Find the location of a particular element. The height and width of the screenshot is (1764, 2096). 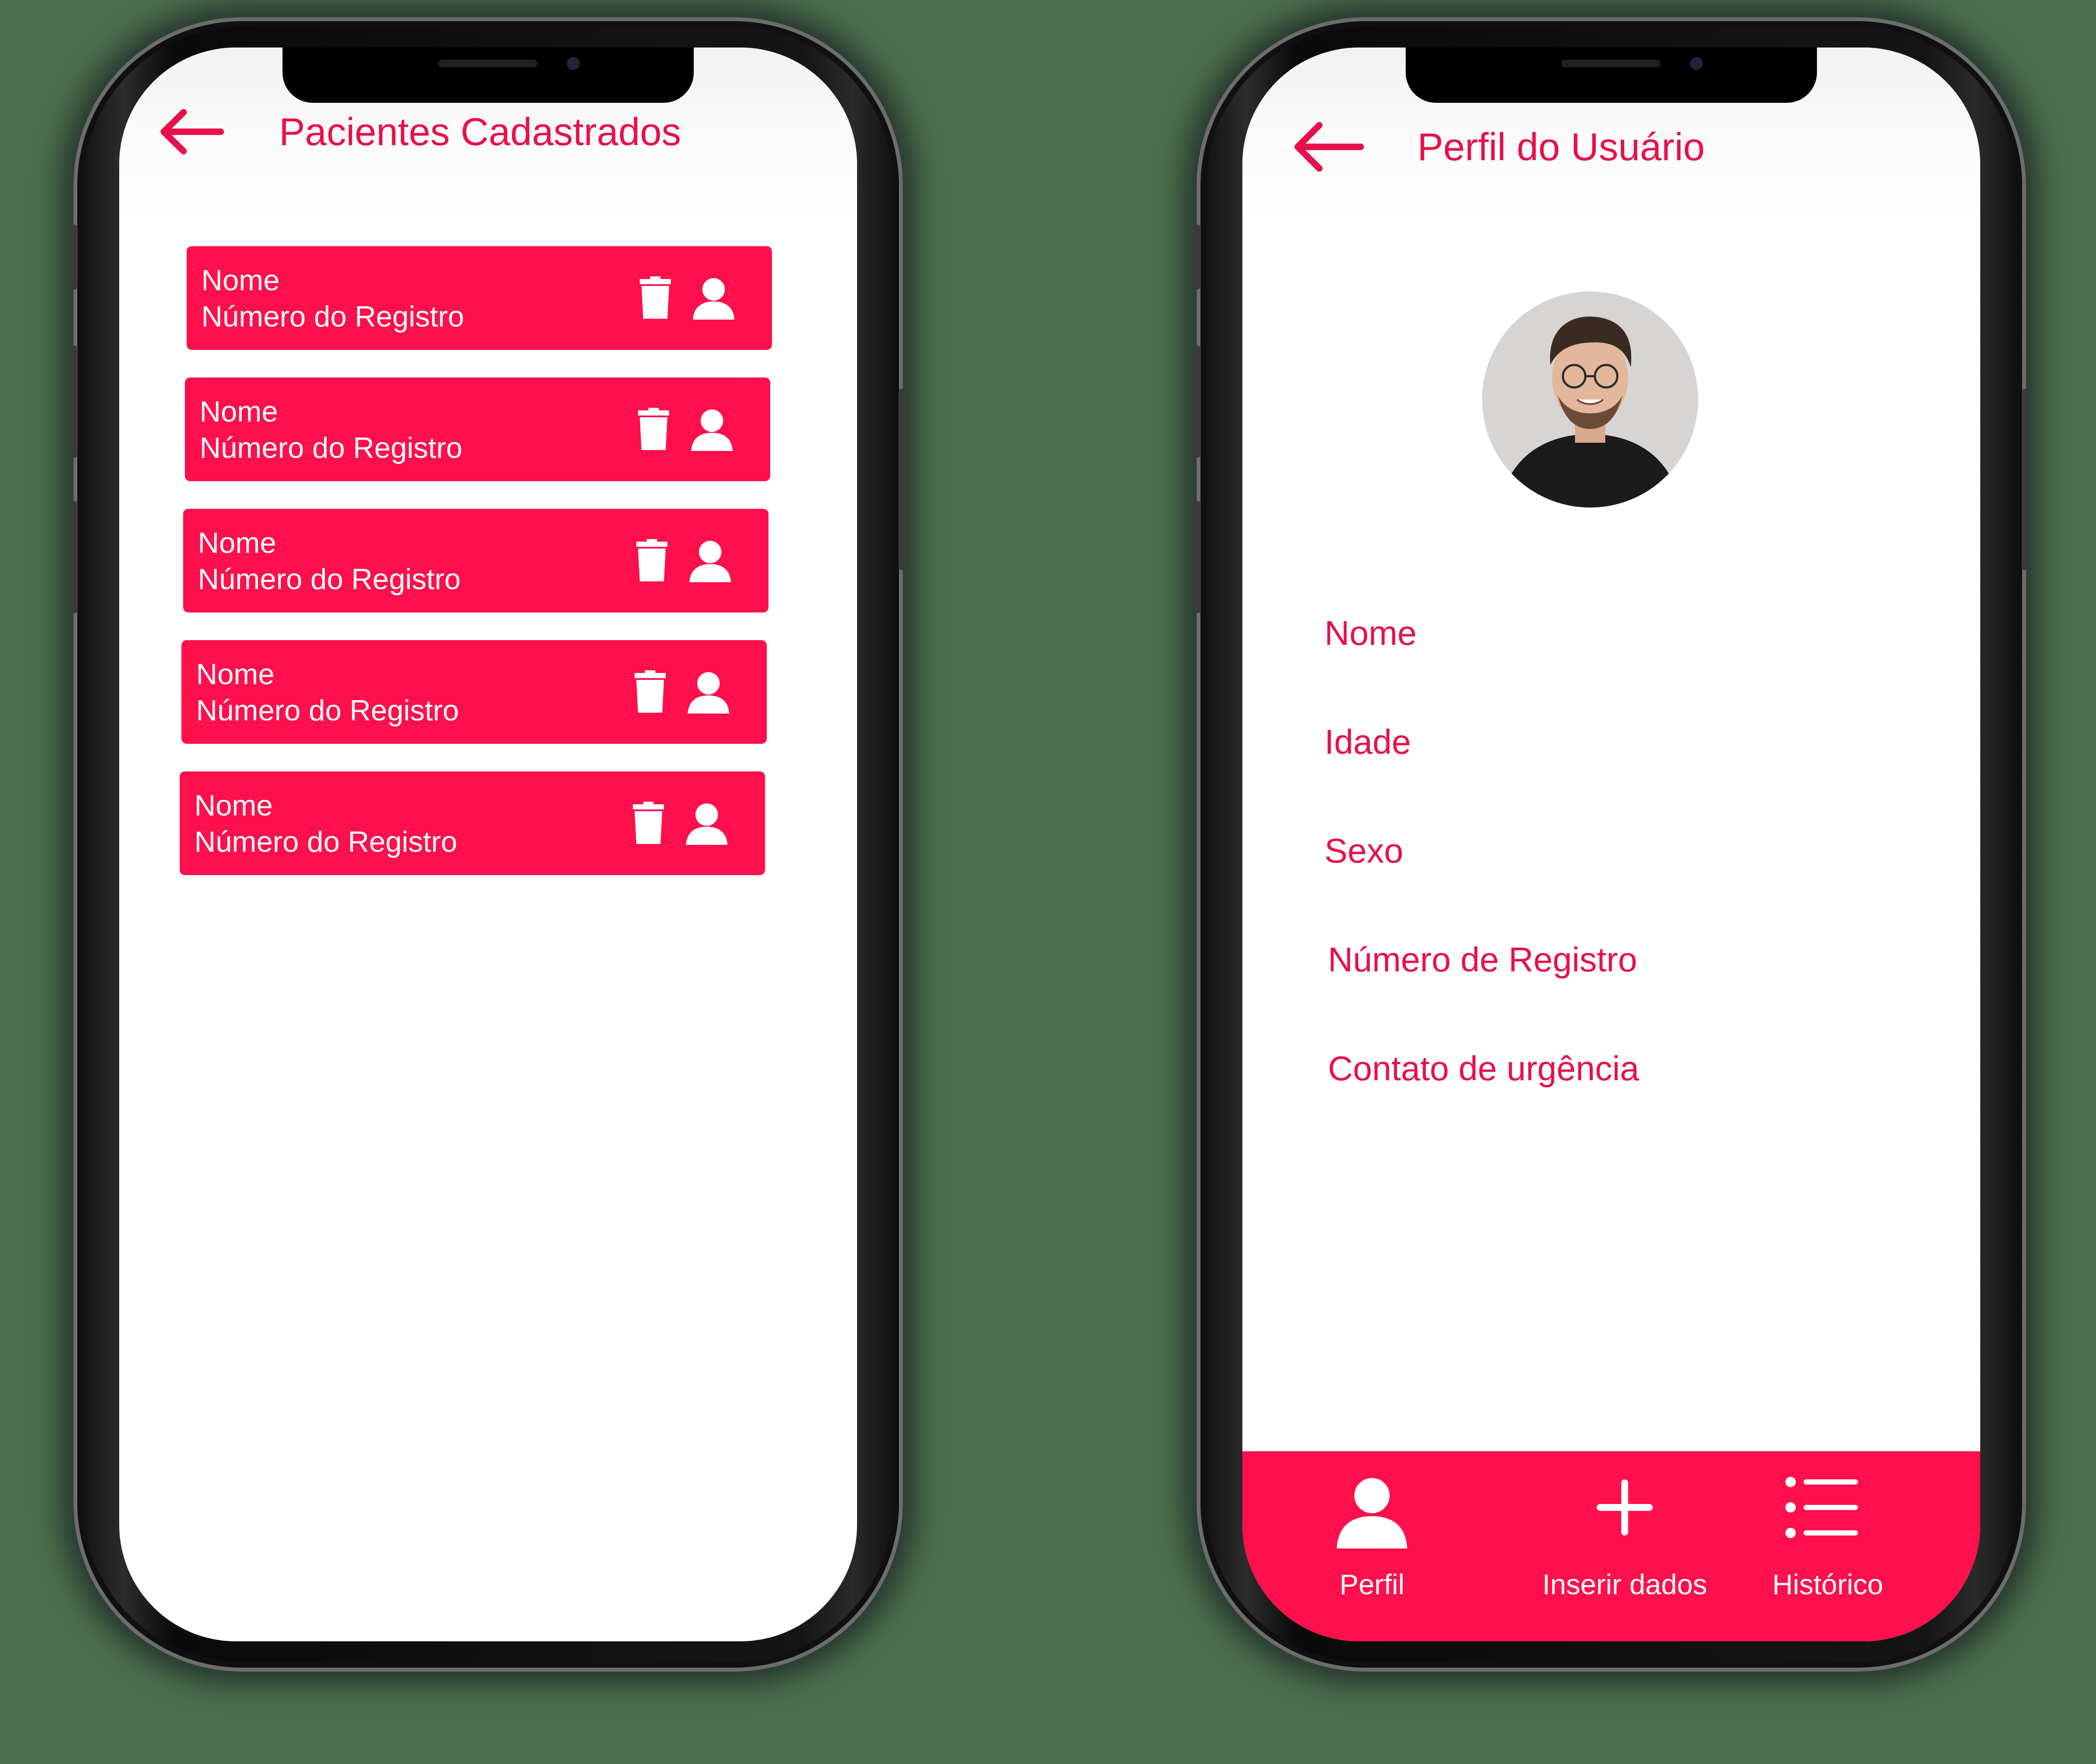

tab-perfil-label: Perfil is located at coordinates (1372, 1584).